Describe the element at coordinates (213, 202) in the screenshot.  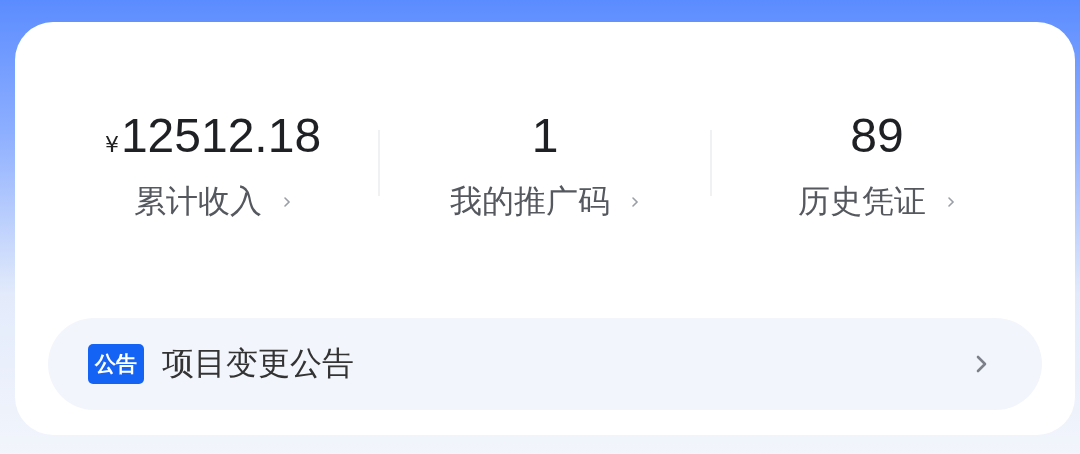
I see `stat-link: 累计收入` at that location.